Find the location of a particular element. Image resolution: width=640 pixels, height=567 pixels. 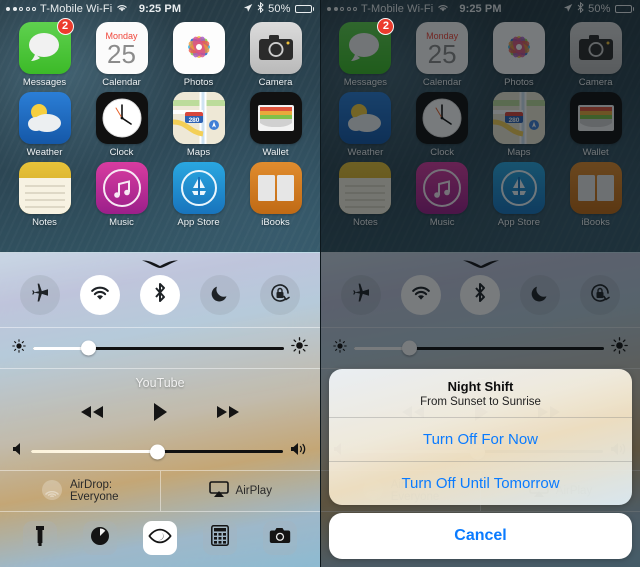

app-label: Wallet is located at coordinates (275, 152).